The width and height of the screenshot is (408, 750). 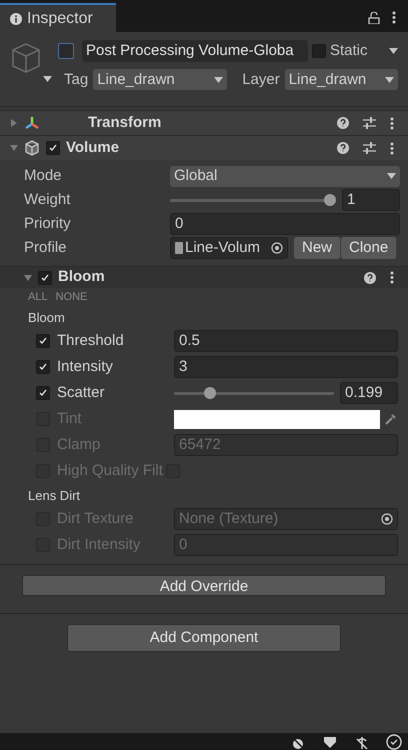 I want to click on tag-label: Tag, so click(x=75, y=80).